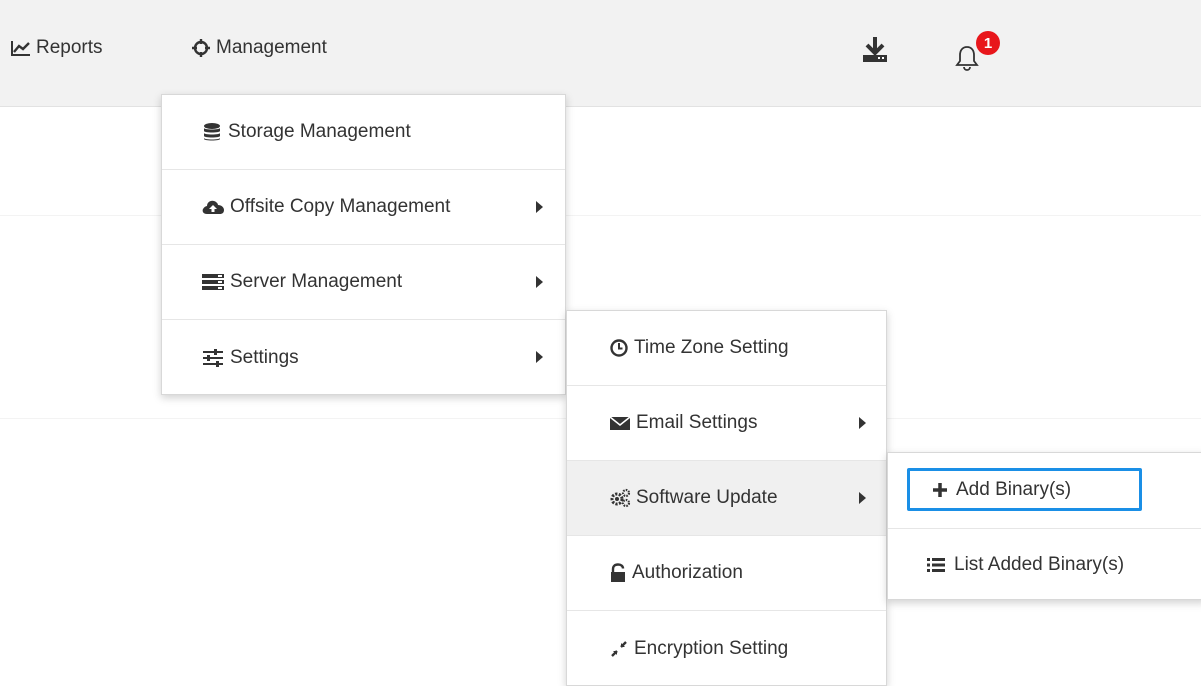 This screenshot has width=1201, height=686. Describe the element at coordinates (619, 348) in the screenshot. I see `clock-icon` at that location.